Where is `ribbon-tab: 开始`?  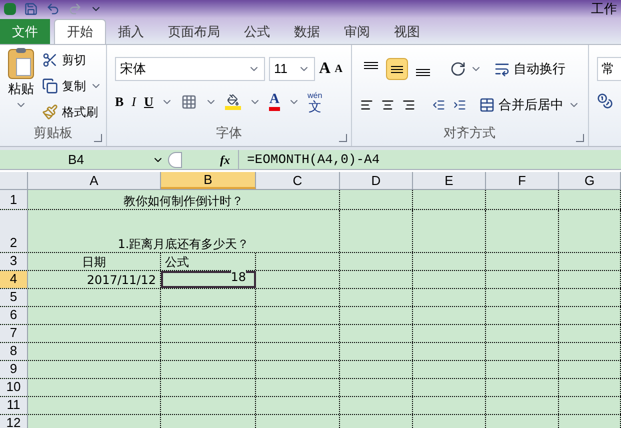
ribbon-tab: 开始 is located at coordinates (80, 31).